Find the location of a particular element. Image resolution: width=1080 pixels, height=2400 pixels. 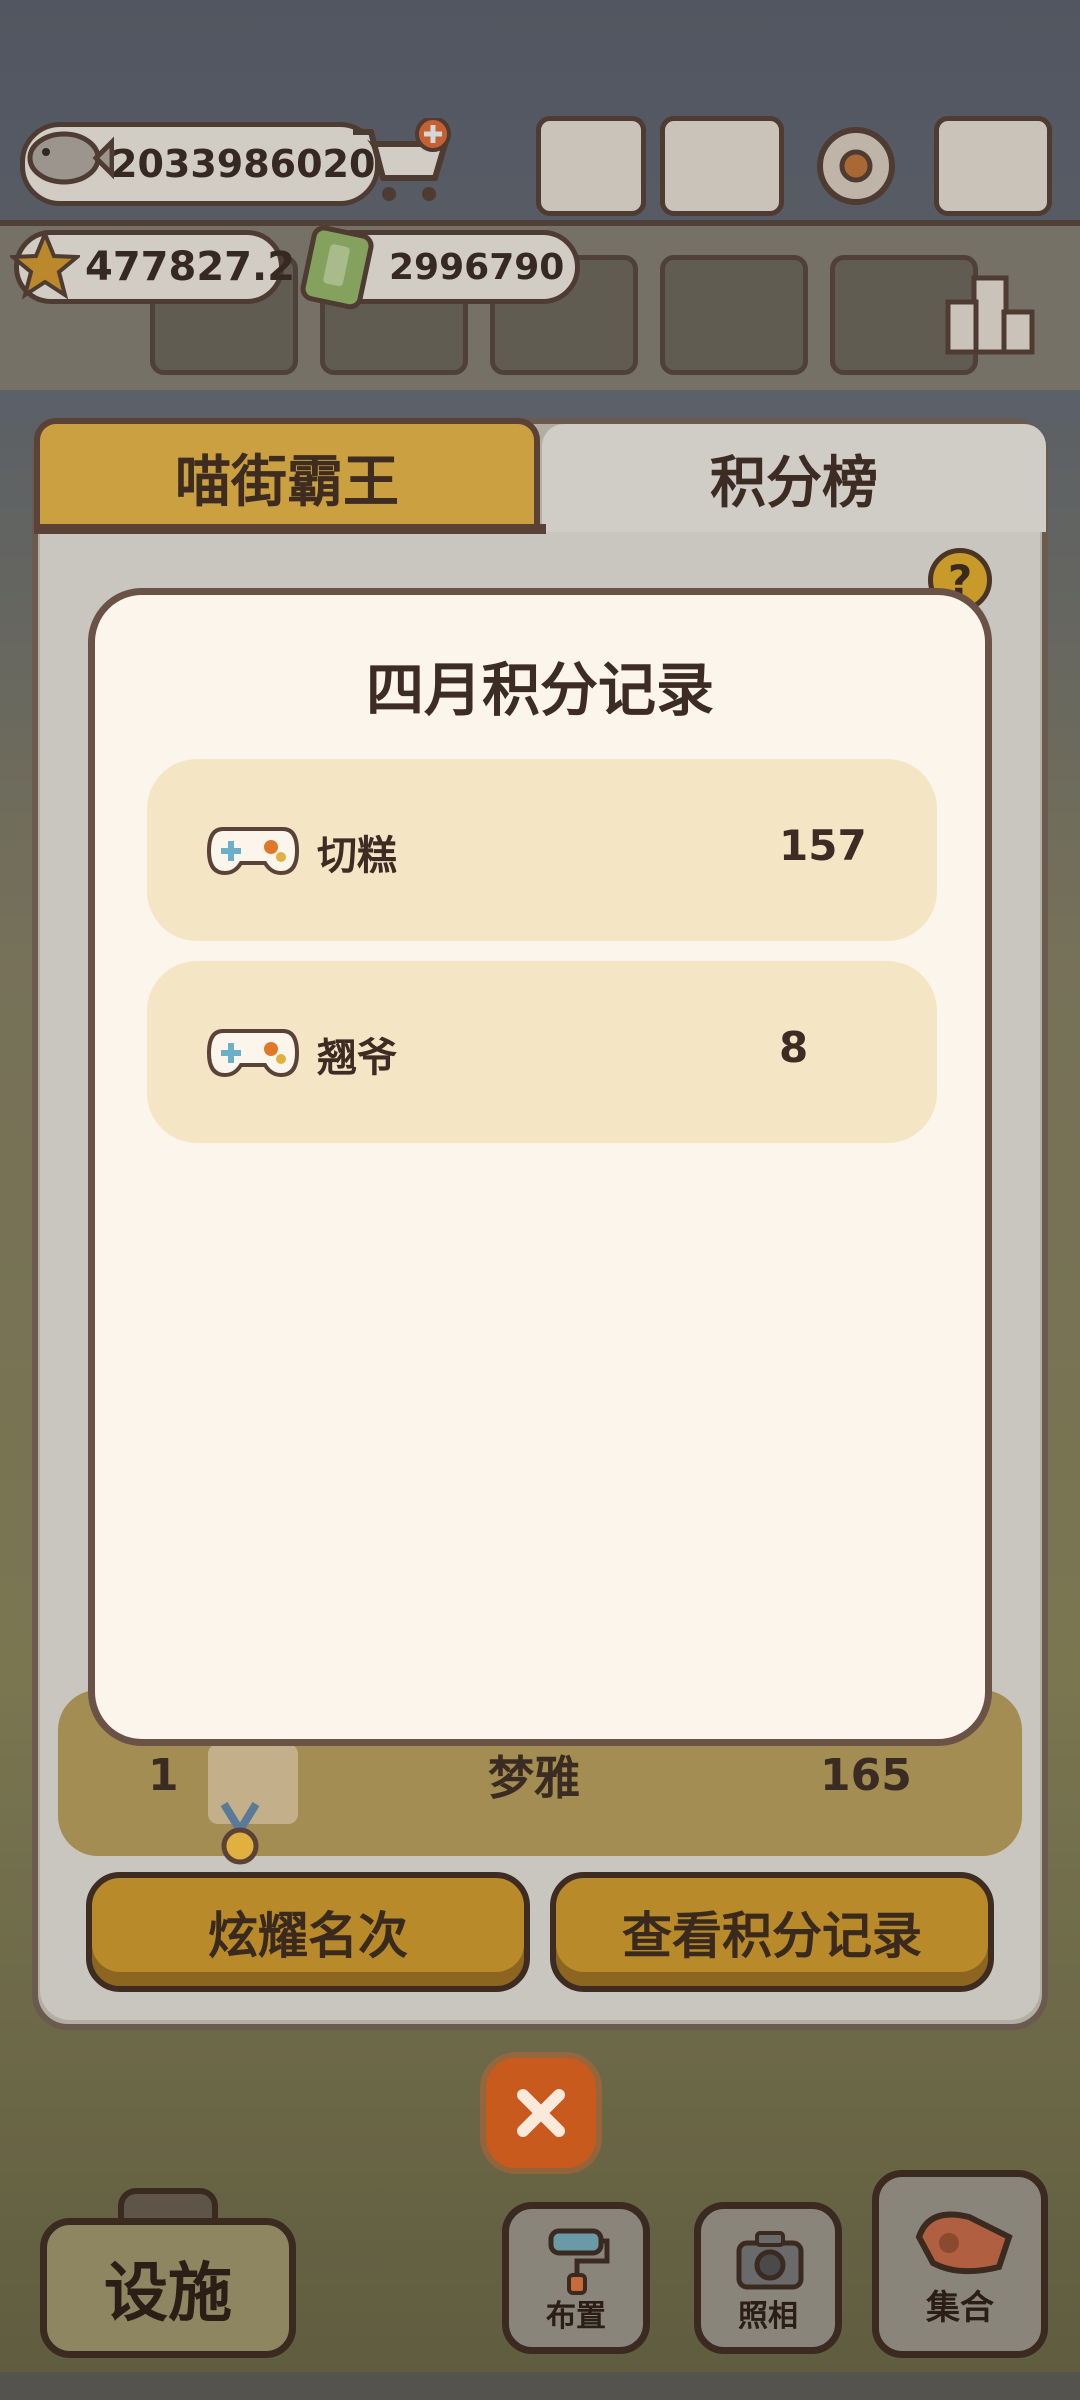

gather-button: 集合 is located at coordinates (960, 2264).